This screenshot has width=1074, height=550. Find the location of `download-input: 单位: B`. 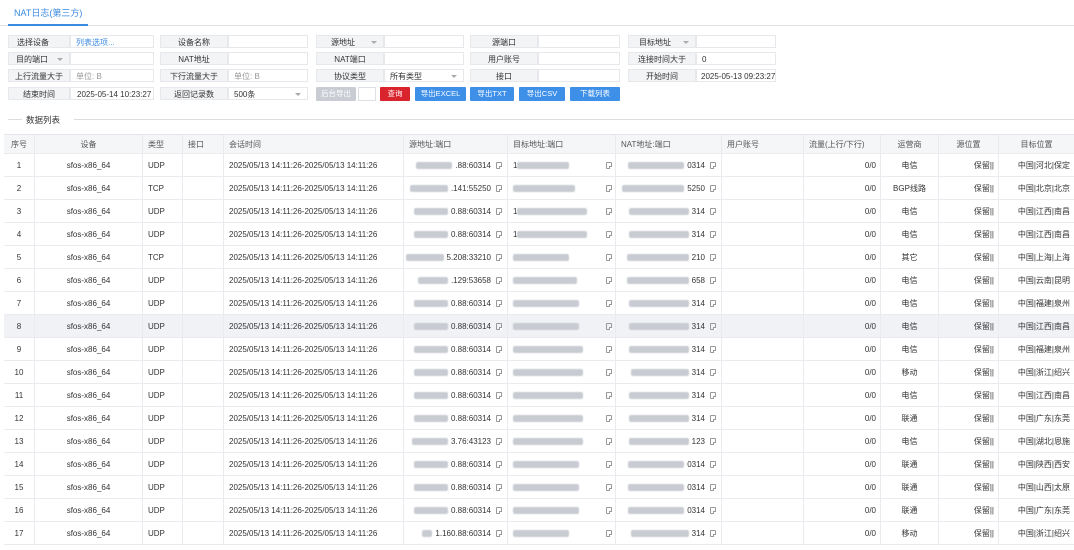

download-input: 单位: B is located at coordinates (268, 75).